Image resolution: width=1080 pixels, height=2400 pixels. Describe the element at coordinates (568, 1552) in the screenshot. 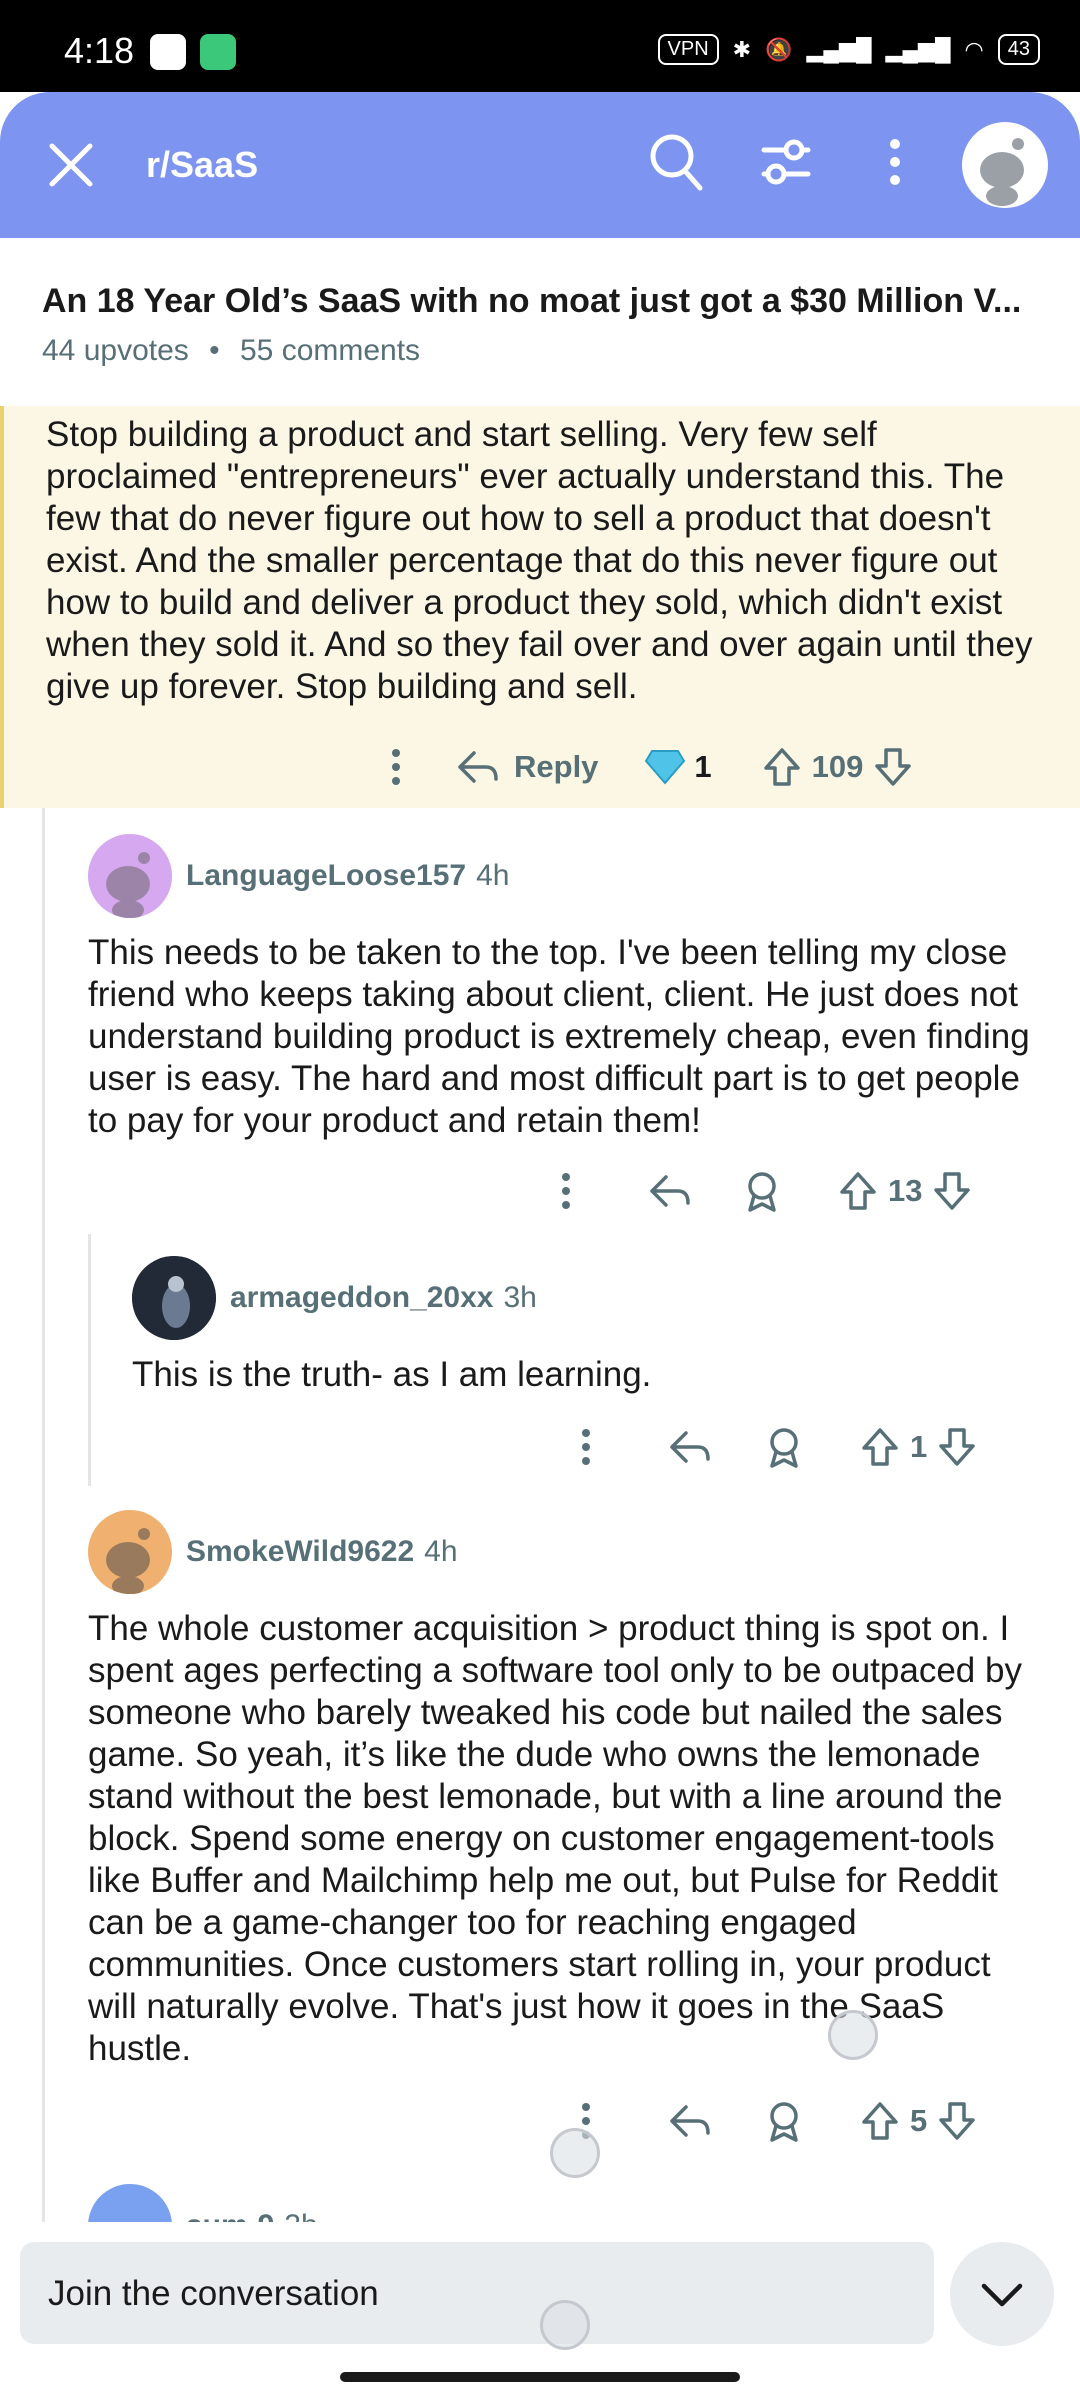

I see `comment-header: SmokeWild9622 4h` at that location.